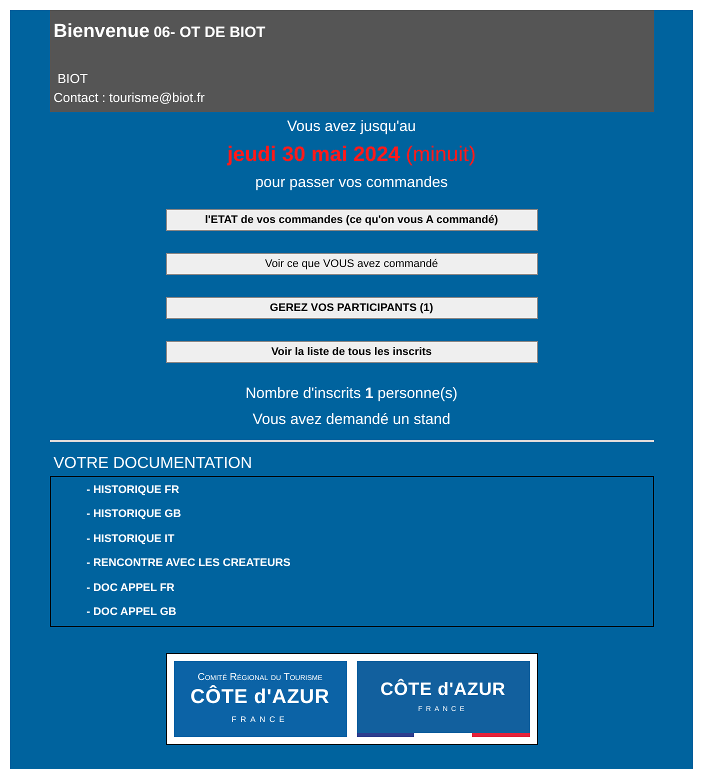 The height and width of the screenshot is (769, 703). I want to click on document-link: - RENCONTRE AVEC LES CREATEURS, so click(188, 563).